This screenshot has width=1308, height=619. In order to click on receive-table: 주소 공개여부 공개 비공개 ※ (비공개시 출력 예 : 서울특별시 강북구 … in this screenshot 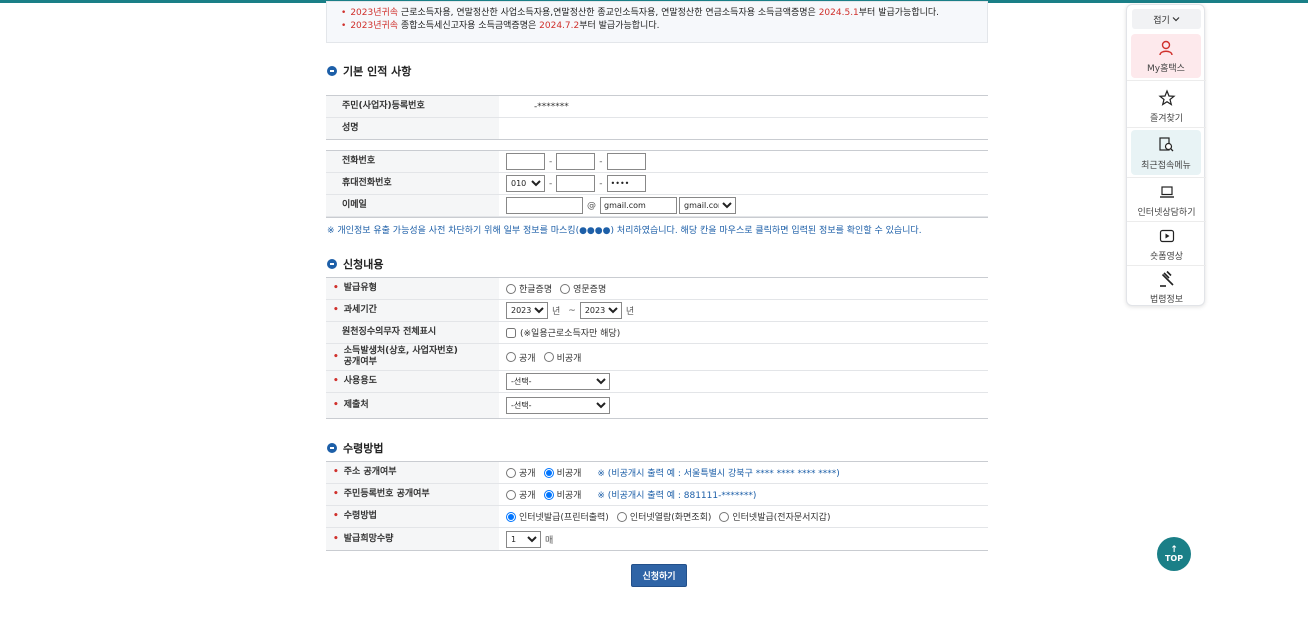, I will do `click(657, 506)`.